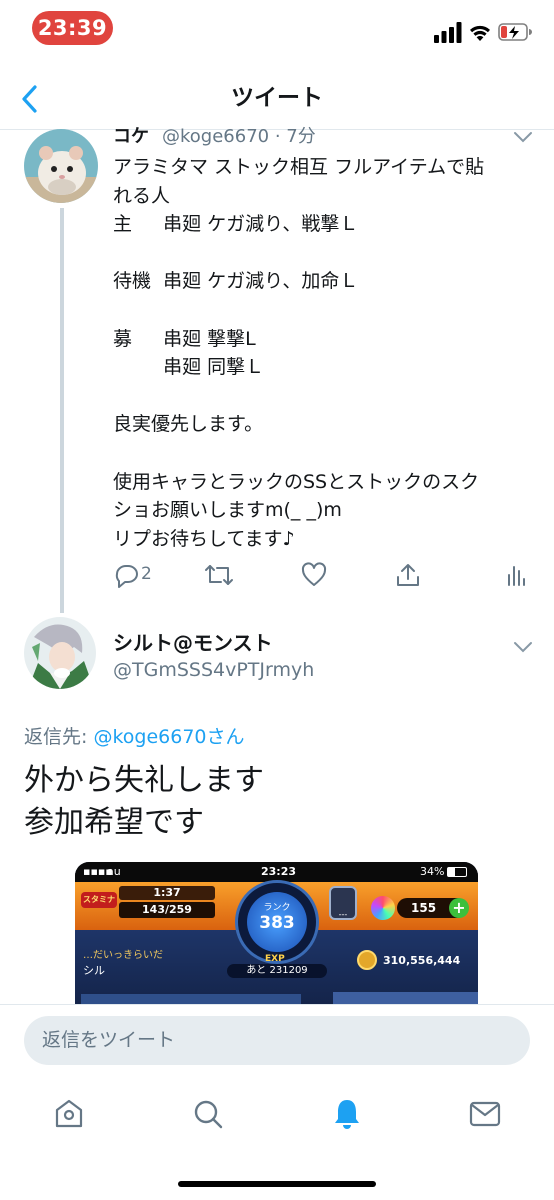 Image resolution: width=554 pixels, height=1200 pixels. Describe the element at coordinates (184, 338) in the screenshot. I see `tweet-line: 募 串廻 撃撃L` at that location.